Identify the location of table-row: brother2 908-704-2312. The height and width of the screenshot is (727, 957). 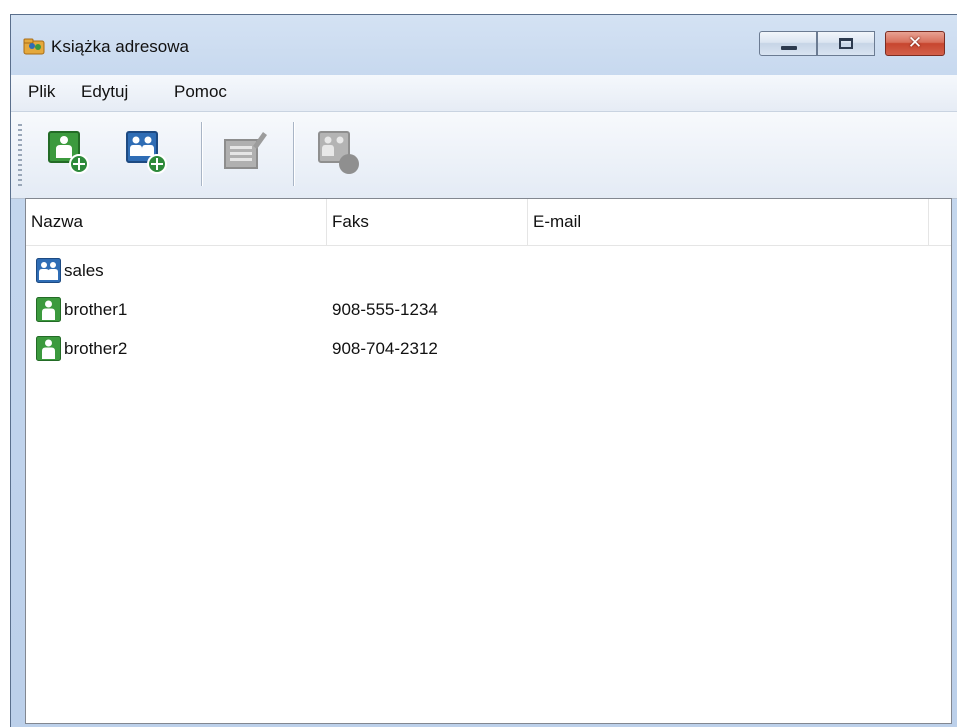
(488, 348).